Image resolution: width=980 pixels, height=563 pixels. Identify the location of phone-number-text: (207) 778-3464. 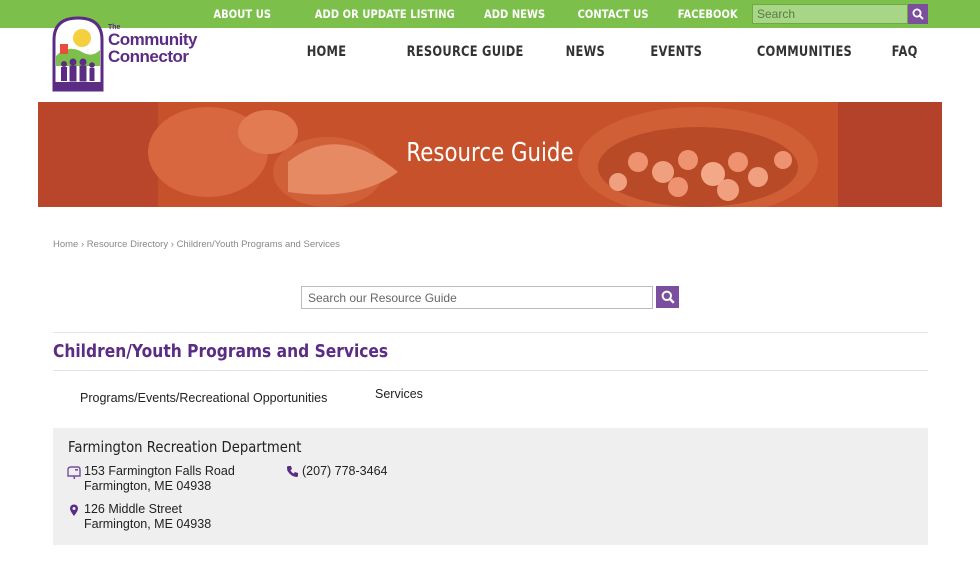
(345, 471).